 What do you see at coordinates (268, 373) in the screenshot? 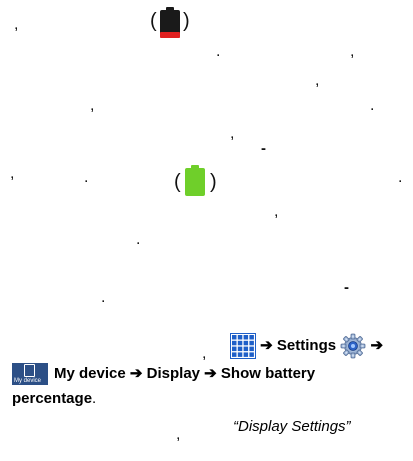
I see `show-battery-label: Show battery` at bounding box center [268, 373].